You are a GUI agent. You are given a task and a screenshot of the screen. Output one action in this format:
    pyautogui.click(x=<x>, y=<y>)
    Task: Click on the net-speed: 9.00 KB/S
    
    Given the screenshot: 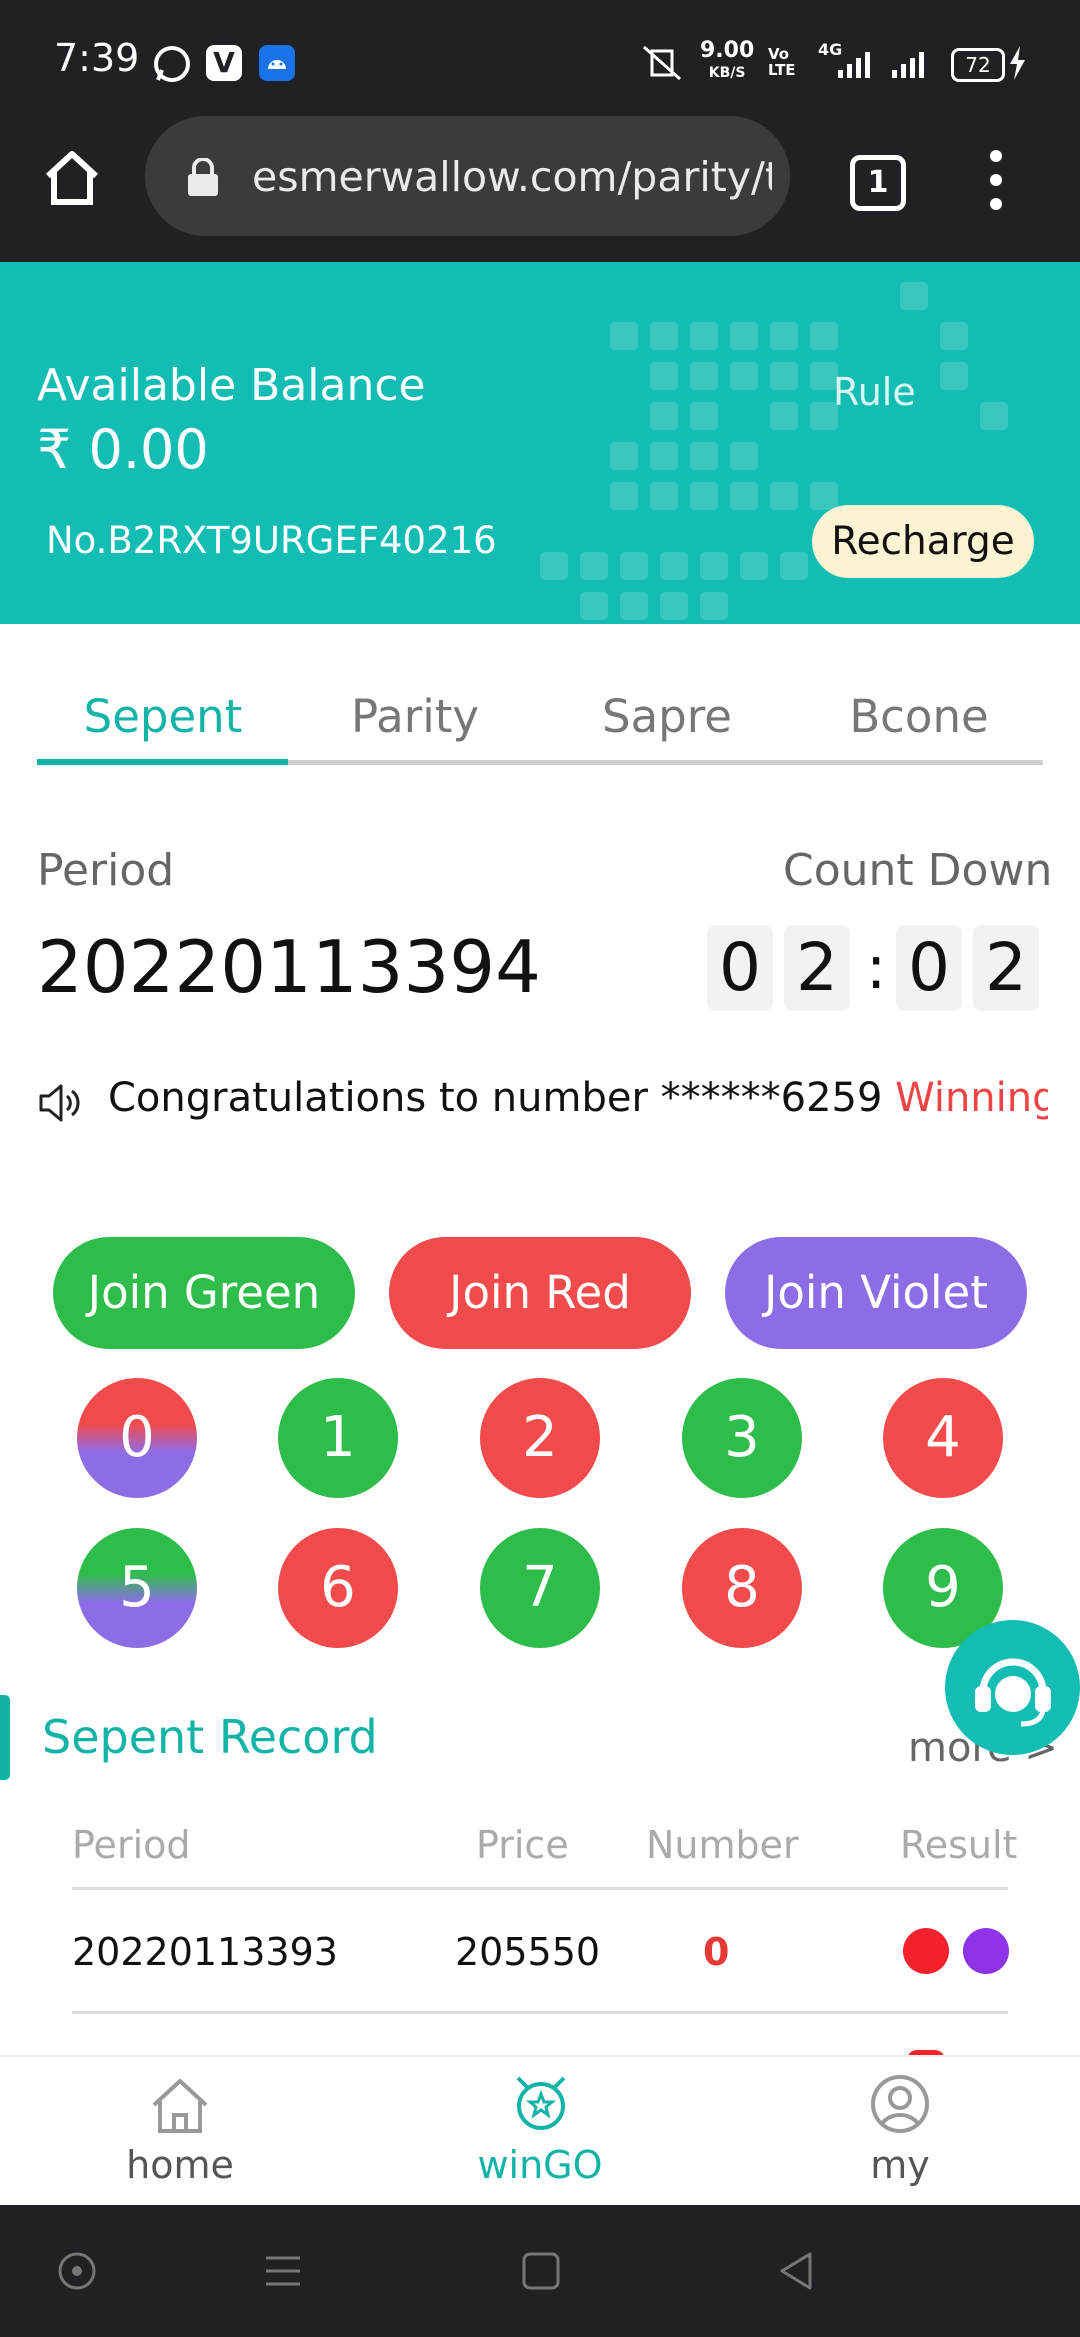 What is the action you would take?
    pyautogui.click(x=727, y=62)
    